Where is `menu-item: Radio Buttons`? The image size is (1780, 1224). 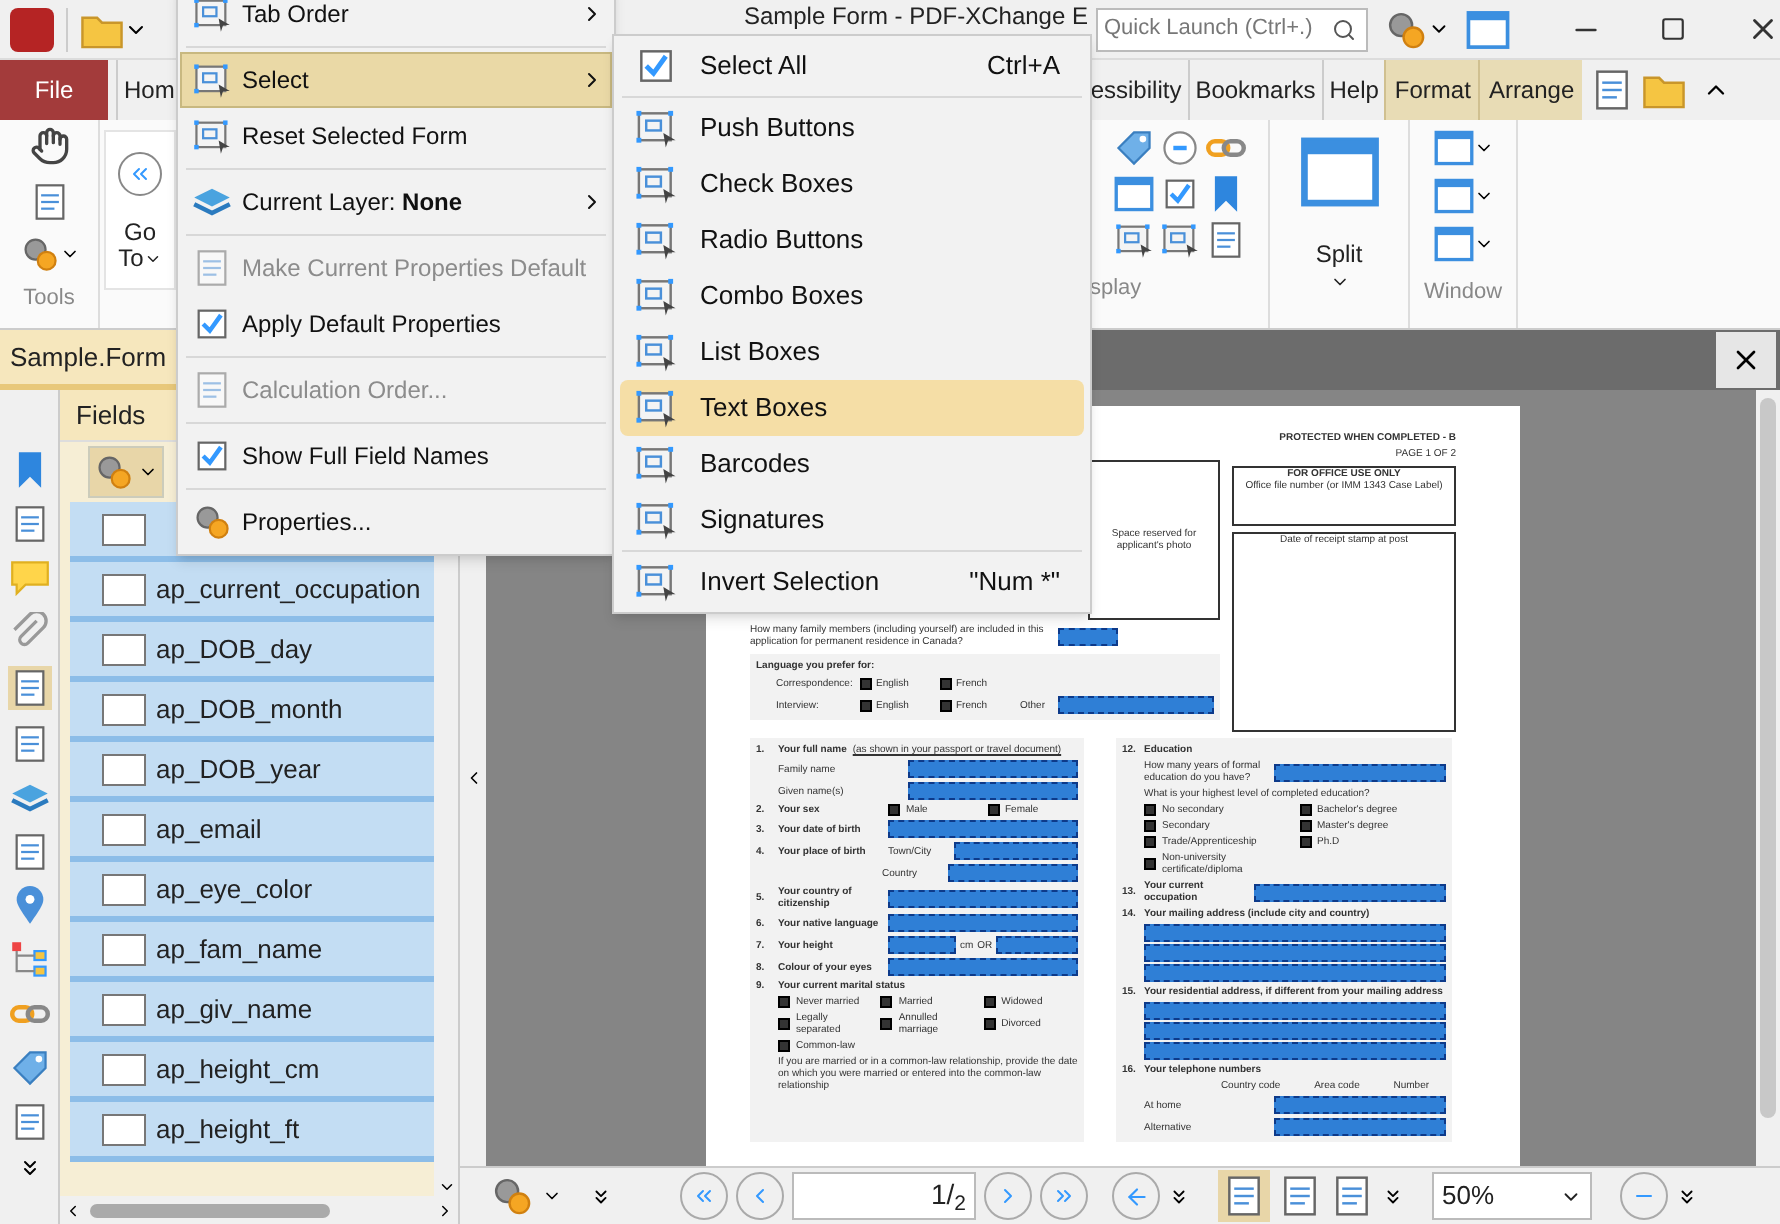 menu-item: Radio Buttons is located at coordinates (852, 240).